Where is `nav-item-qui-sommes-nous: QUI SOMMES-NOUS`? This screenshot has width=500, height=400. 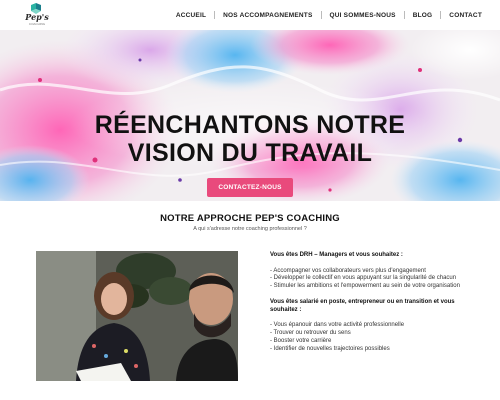
nav-item-qui-sommes-nous: QUI SOMMES-NOUS is located at coordinates (363, 15).